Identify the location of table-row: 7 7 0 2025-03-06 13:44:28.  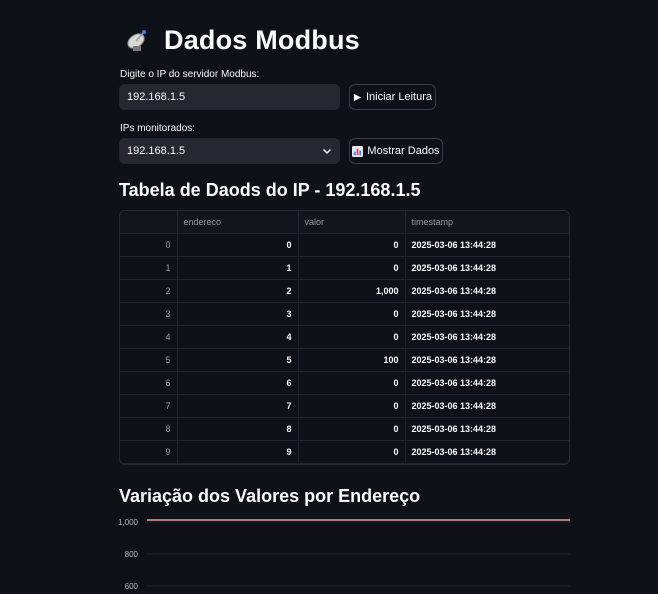
(344, 406).